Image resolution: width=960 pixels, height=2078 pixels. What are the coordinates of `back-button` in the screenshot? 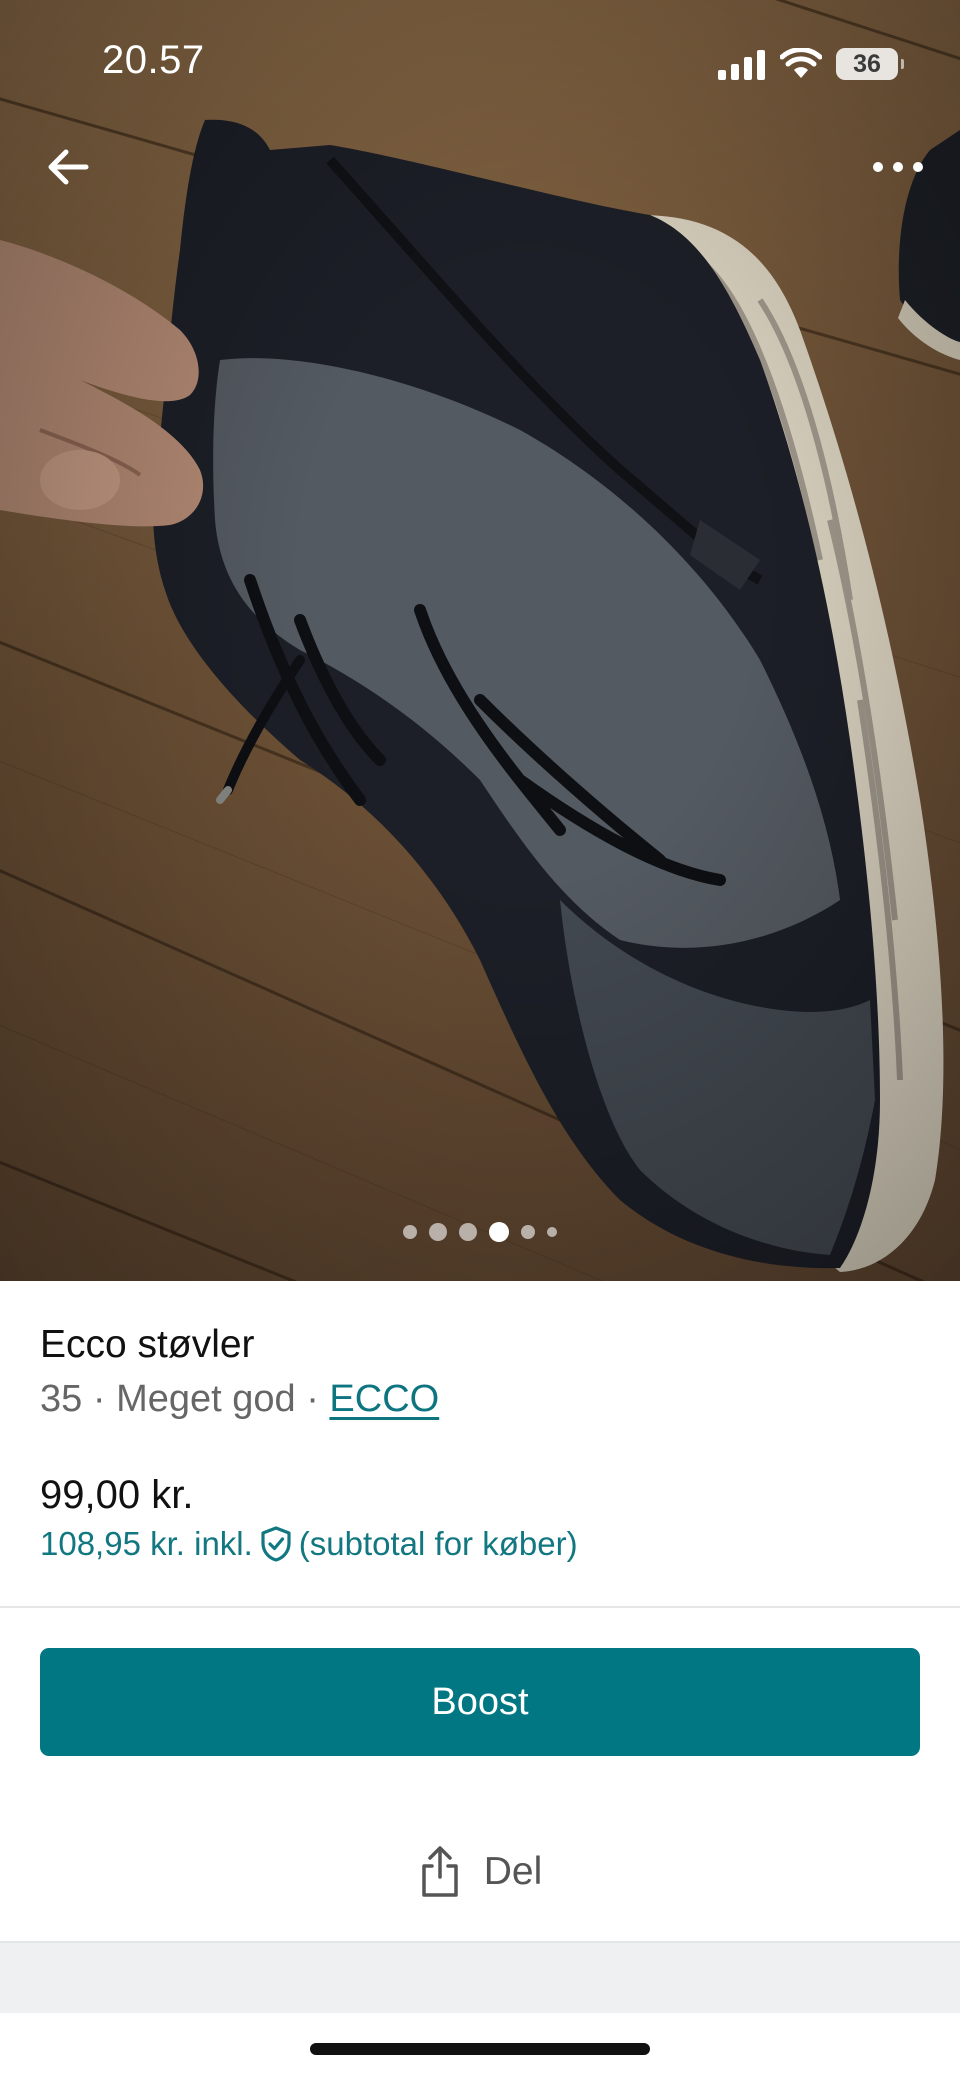 It's located at (68, 167).